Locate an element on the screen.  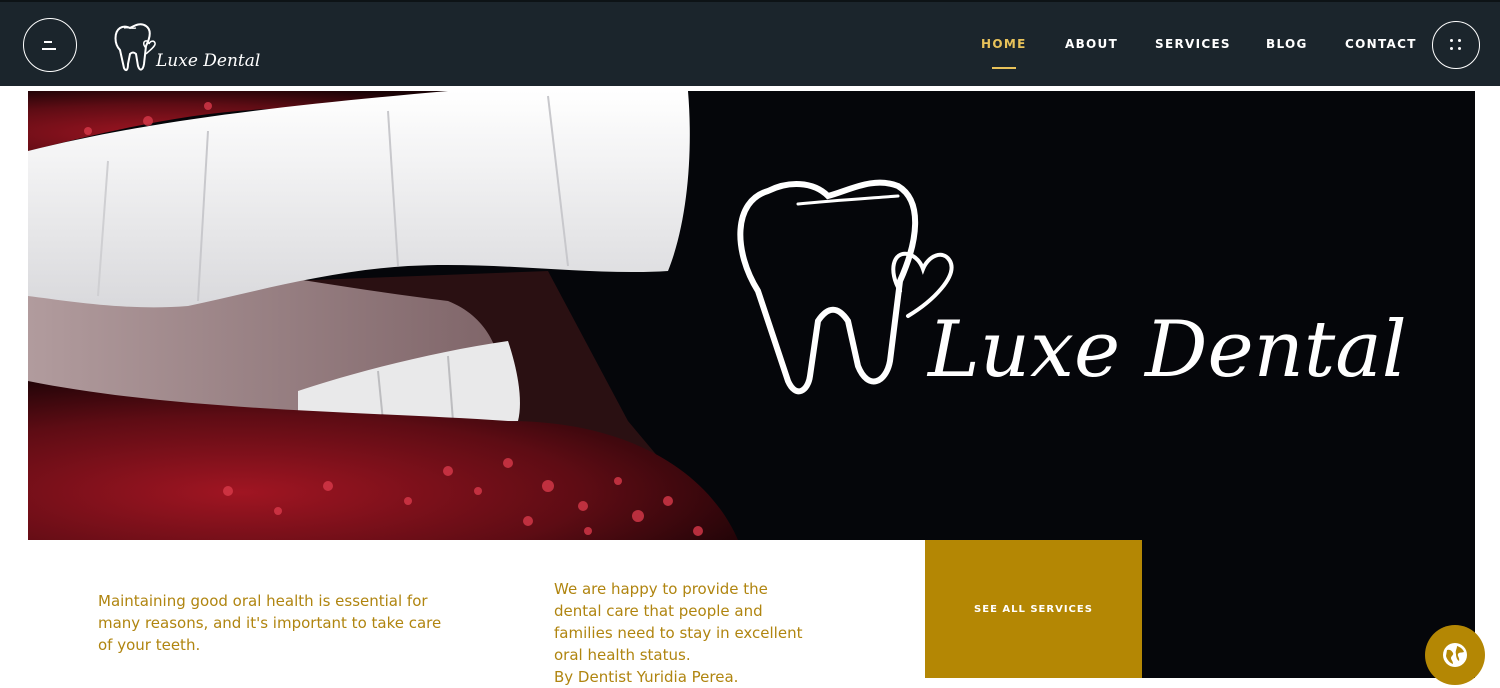
hero-logo-text: Luxe Dental is located at coordinates (1166, 350).